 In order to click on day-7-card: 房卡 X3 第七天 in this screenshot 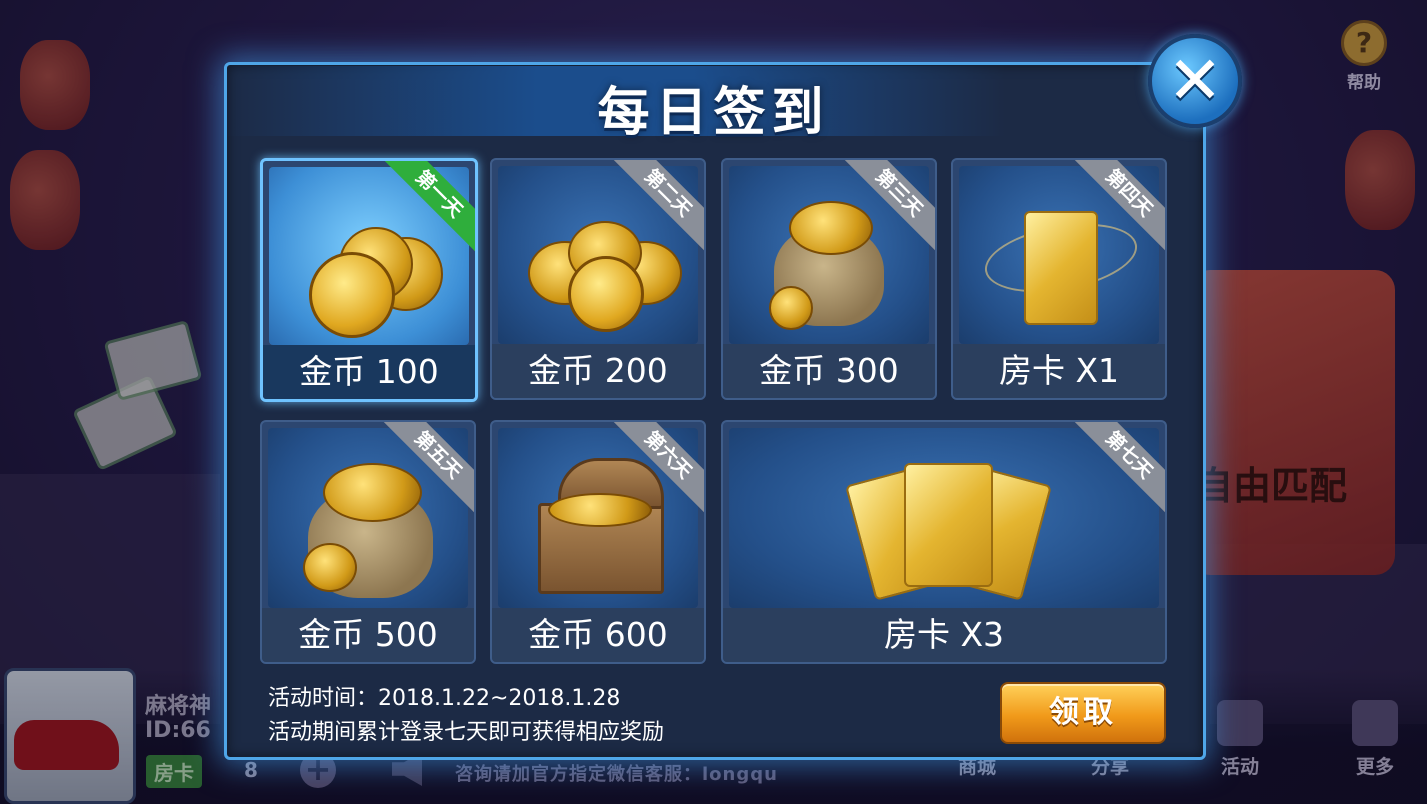, I will do `click(944, 542)`.